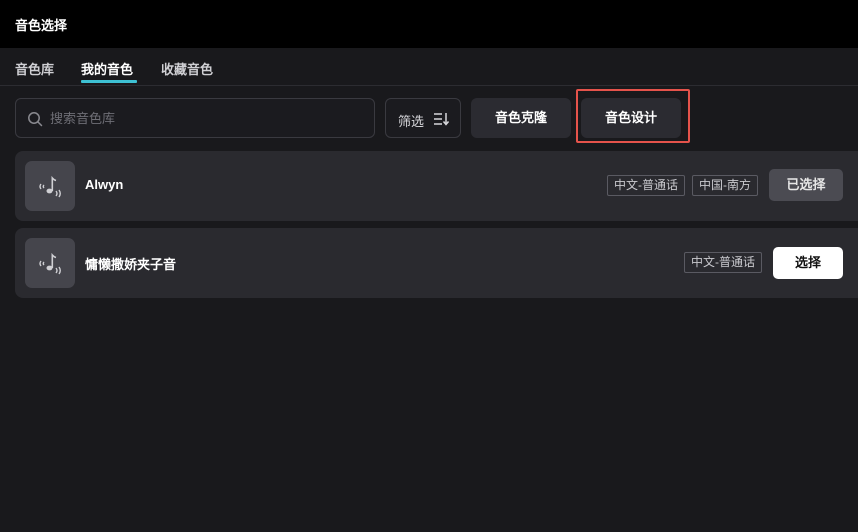  I want to click on filter-label: 筛选, so click(411, 121).